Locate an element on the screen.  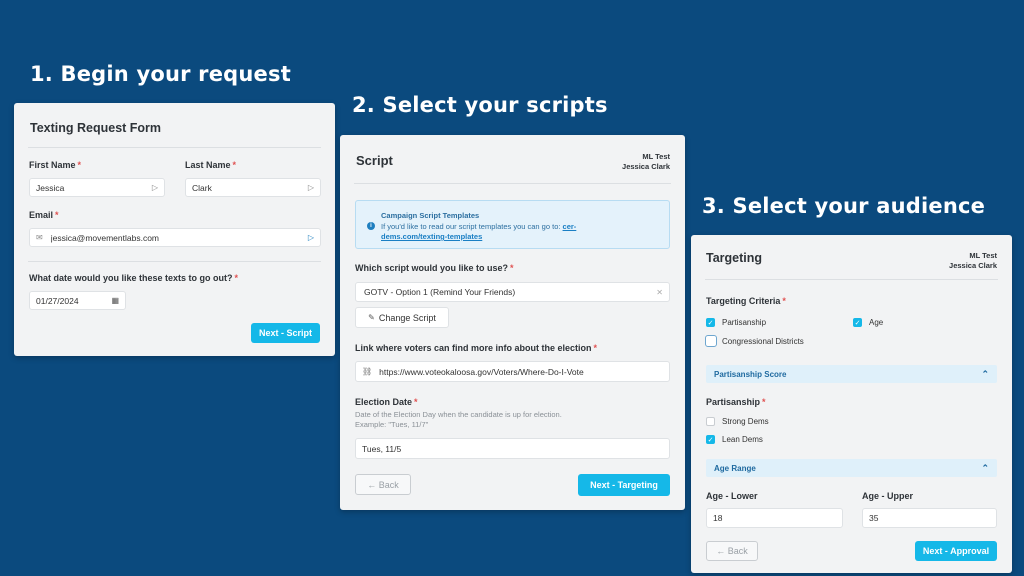
selected-script-value: GOTV - Option 1 (Remind Your Friends) is located at coordinates (440, 292).